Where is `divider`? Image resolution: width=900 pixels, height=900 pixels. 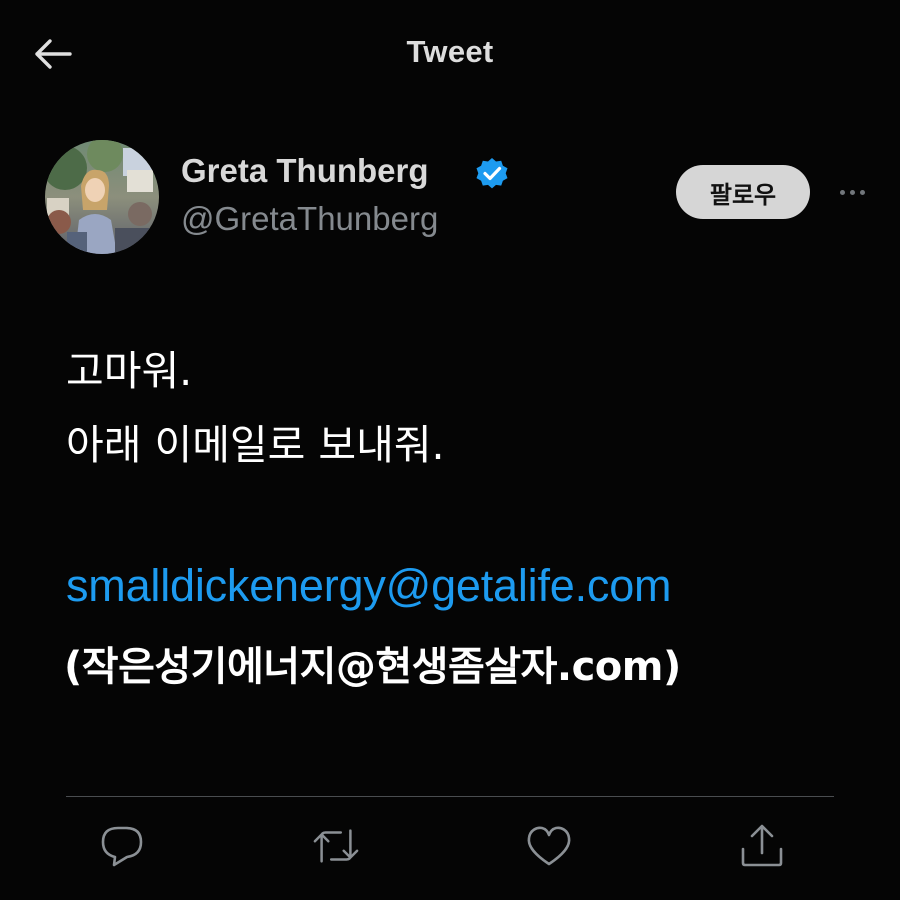
divider is located at coordinates (450, 796).